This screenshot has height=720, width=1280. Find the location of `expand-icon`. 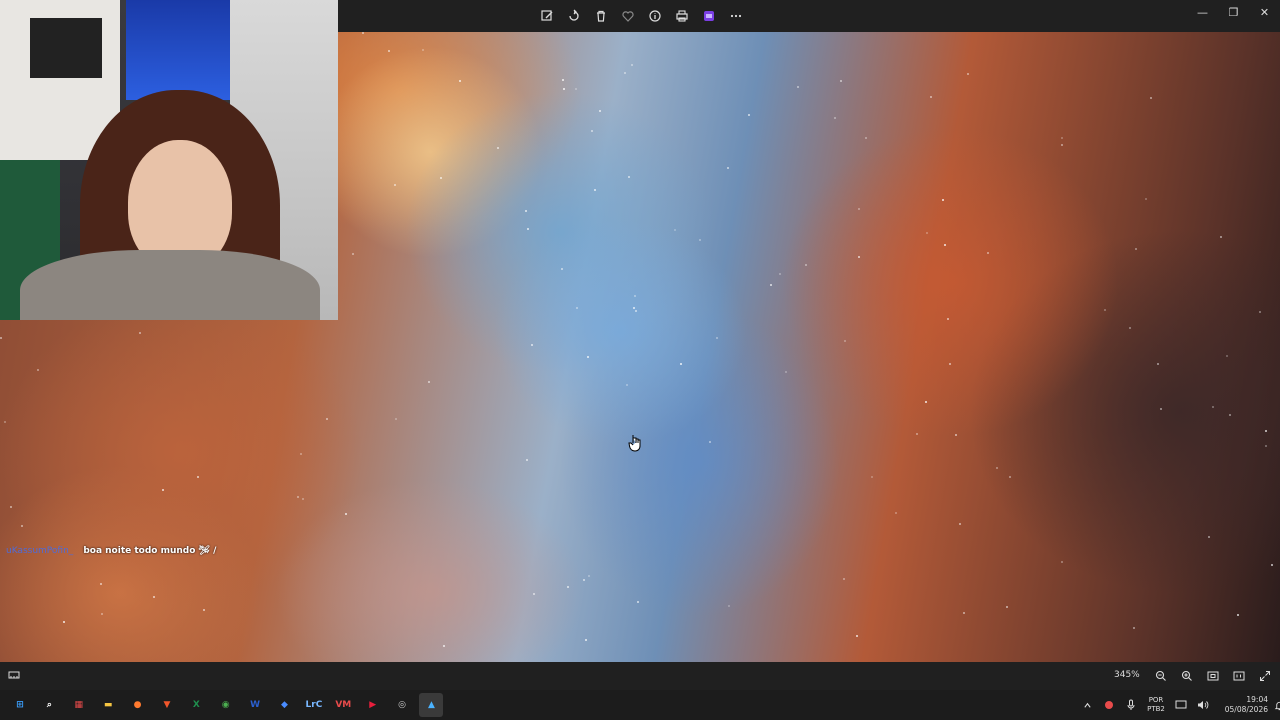

expand-icon is located at coordinates (1265, 676).